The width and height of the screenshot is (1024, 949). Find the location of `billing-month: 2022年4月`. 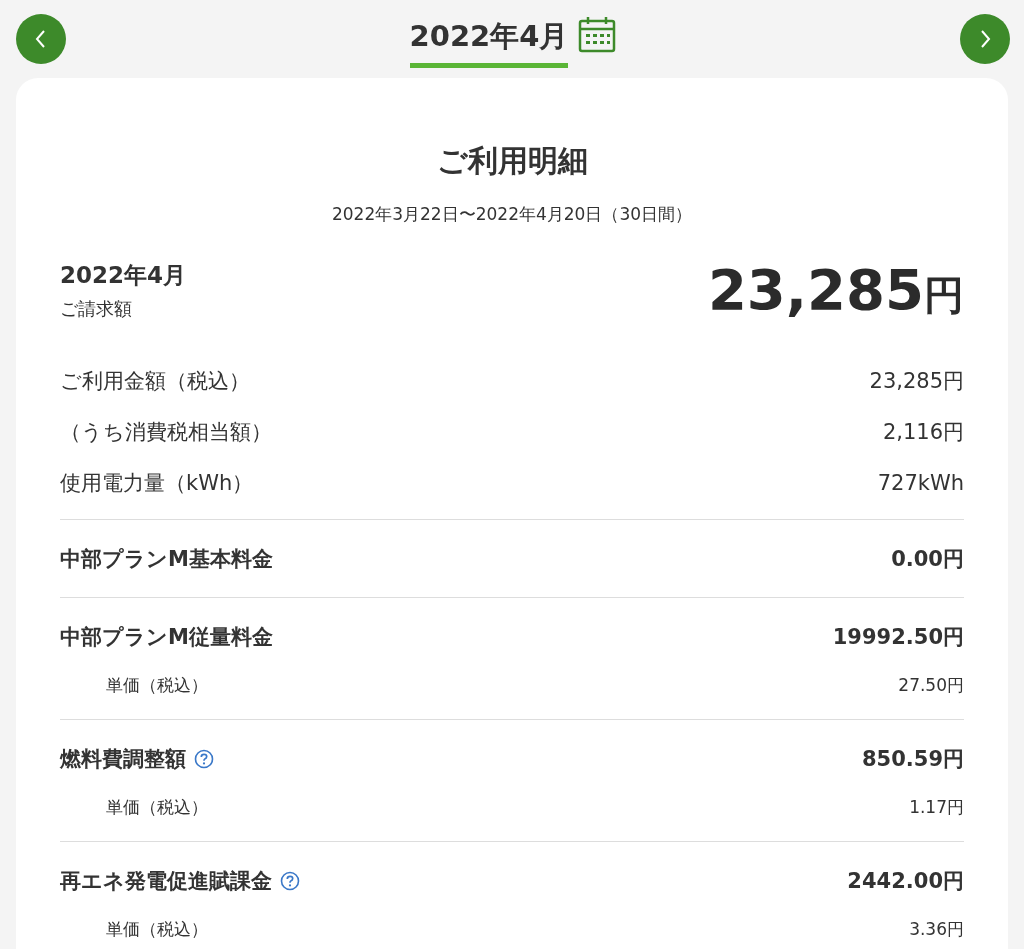

billing-month: 2022年4月 is located at coordinates (123, 275).